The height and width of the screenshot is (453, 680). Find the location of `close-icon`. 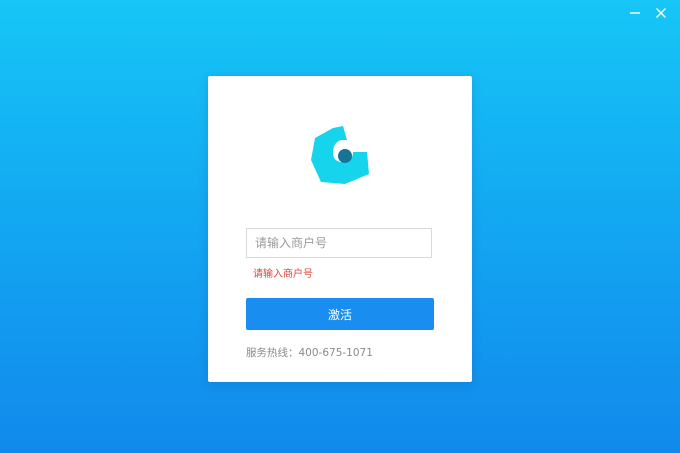

close-icon is located at coordinates (661, 13).